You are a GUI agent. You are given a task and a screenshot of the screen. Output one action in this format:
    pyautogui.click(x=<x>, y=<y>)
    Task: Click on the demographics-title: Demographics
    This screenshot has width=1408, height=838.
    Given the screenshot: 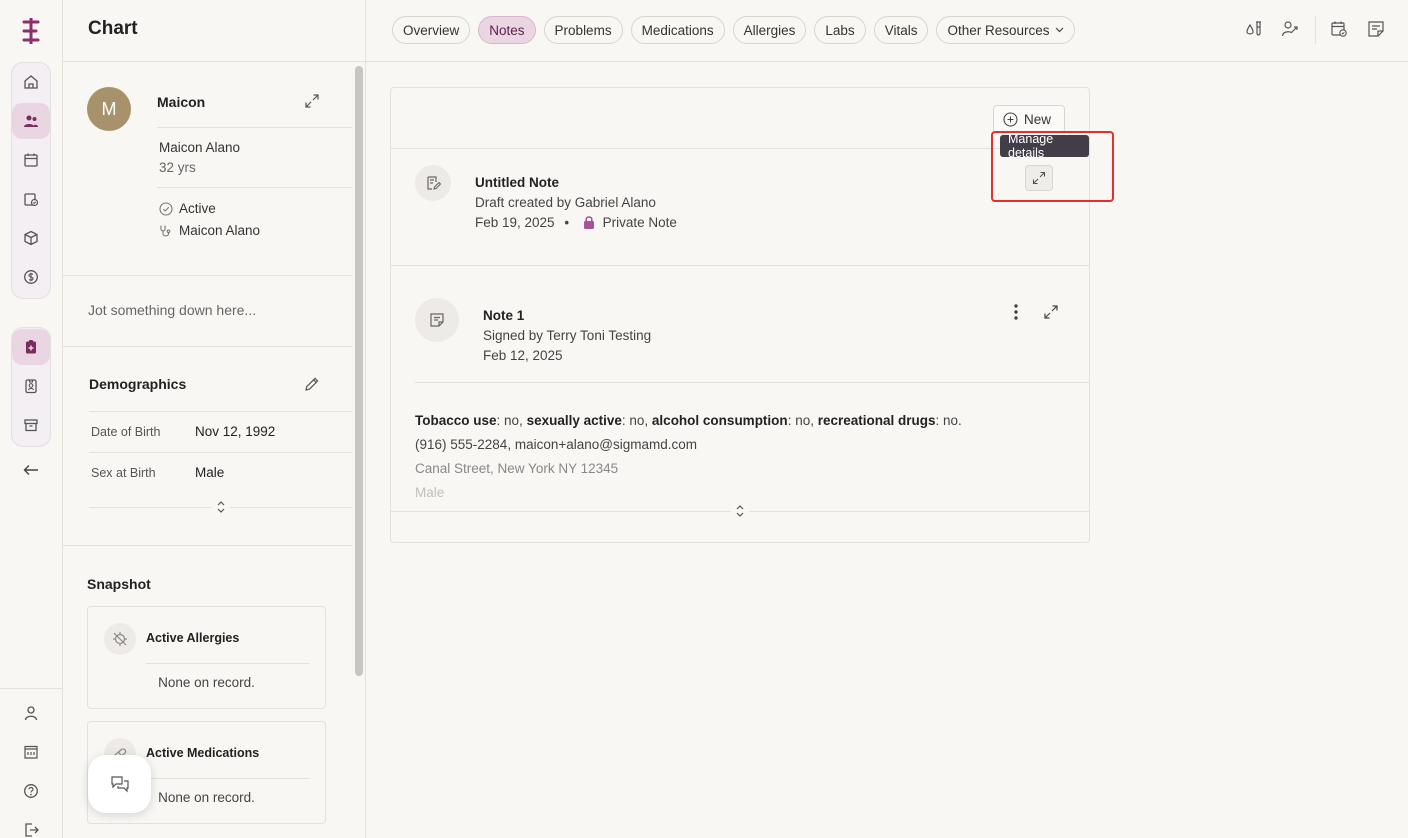 What is the action you would take?
    pyautogui.click(x=138, y=384)
    